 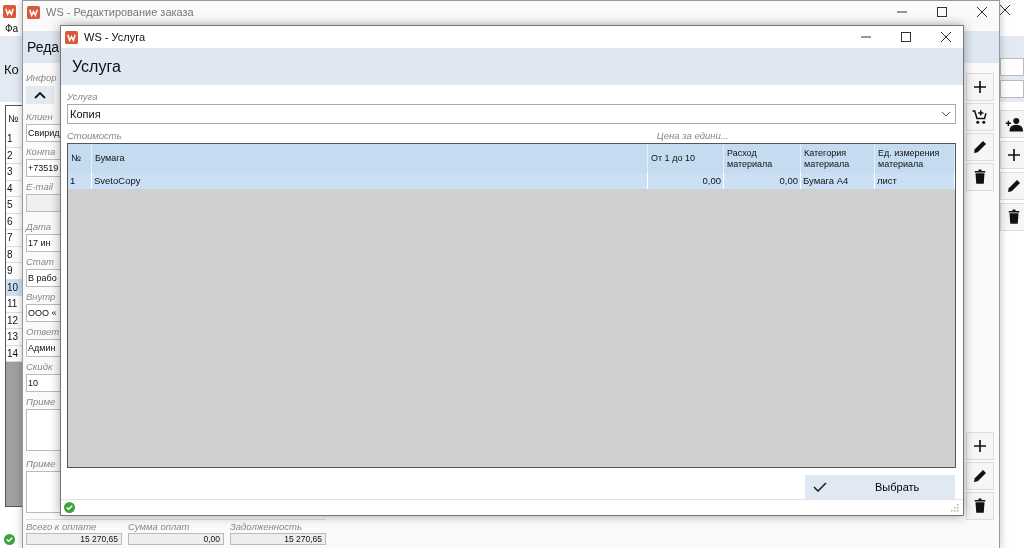 I want to click on collapse-button, so click(x=40, y=95).